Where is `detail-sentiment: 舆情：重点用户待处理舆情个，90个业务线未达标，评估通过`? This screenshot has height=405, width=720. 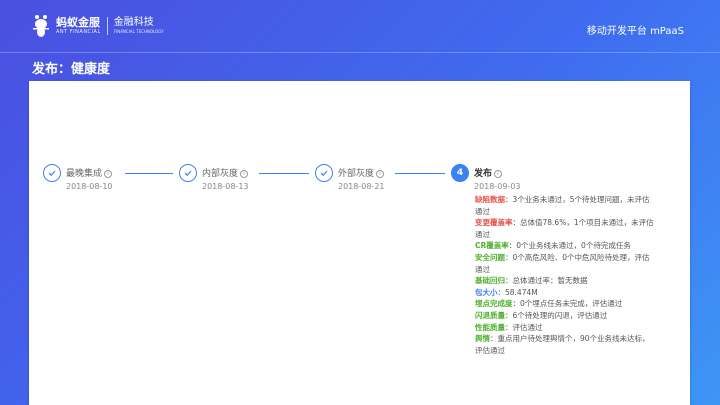 detail-sentiment: 舆情：重点用户待处理舆情个，90个业务线未达标，评估通过 is located at coordinates (562, 344).